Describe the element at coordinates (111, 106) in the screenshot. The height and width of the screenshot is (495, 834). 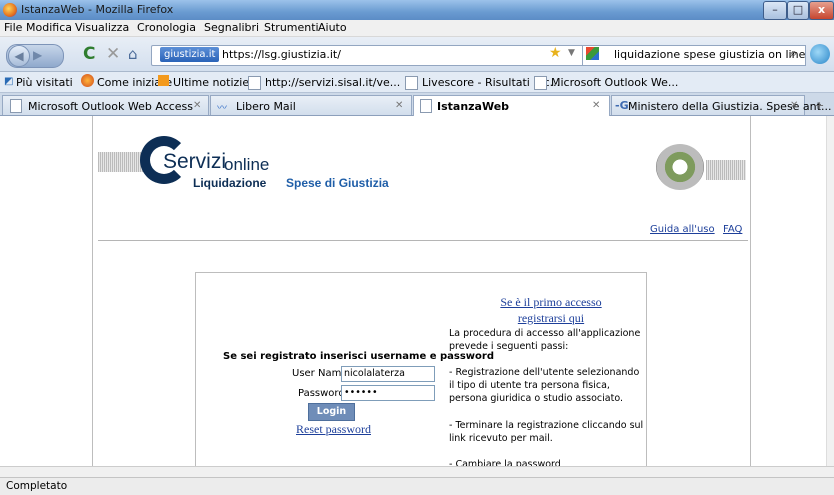
I see `tab-label: Microsoft Outlook Web Access` at that location.